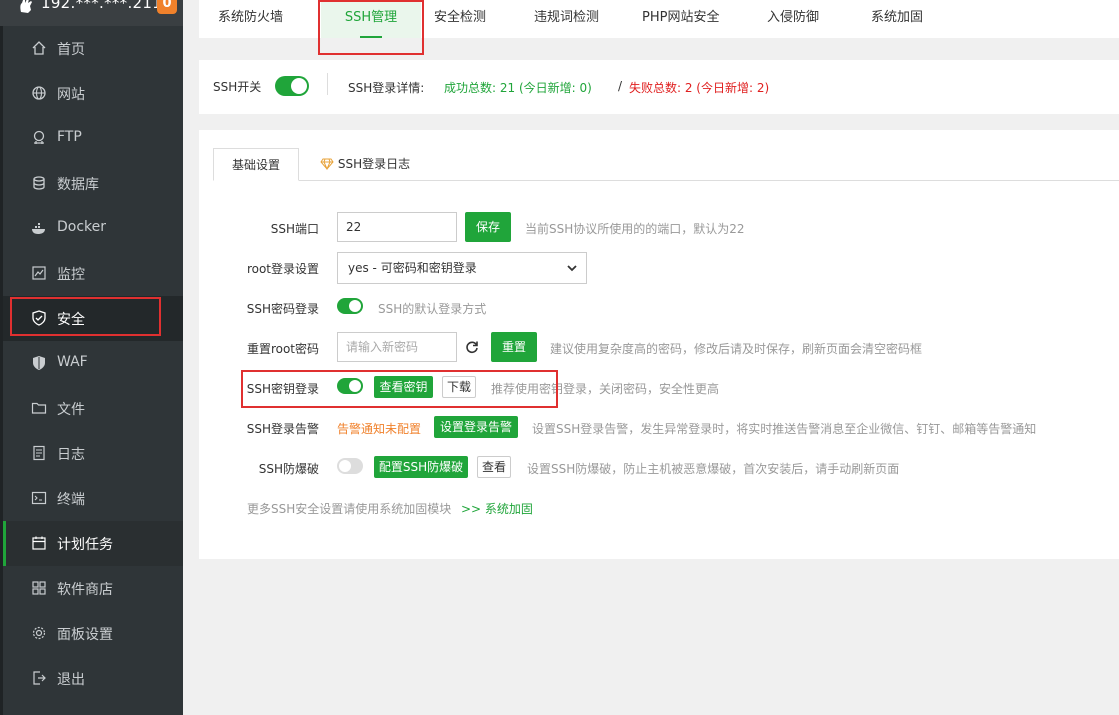 The width and height of the screenshot is (1119, 715). I want to click on tab-label: SSH管理, so click(371, 17).